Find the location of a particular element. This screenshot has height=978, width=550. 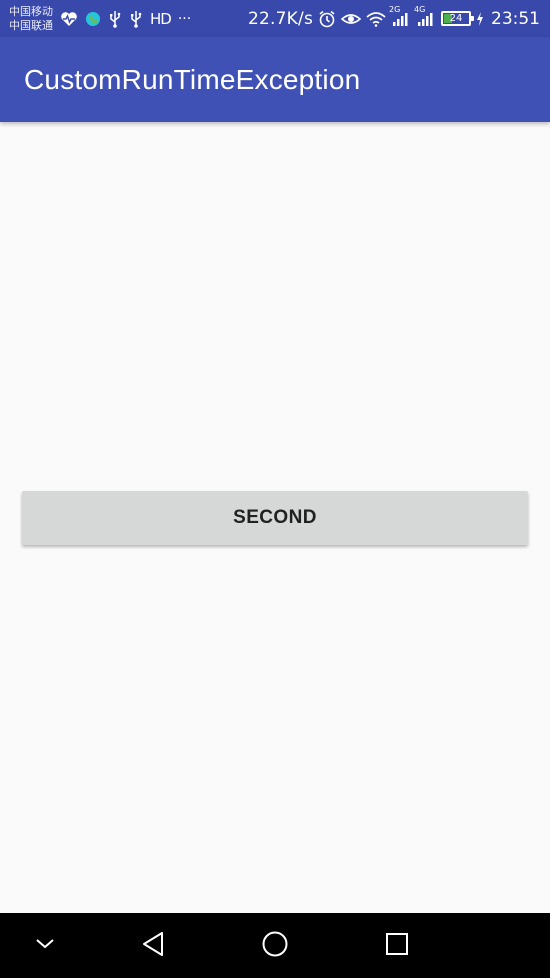

recents-button is located at coordinates (397, 945).